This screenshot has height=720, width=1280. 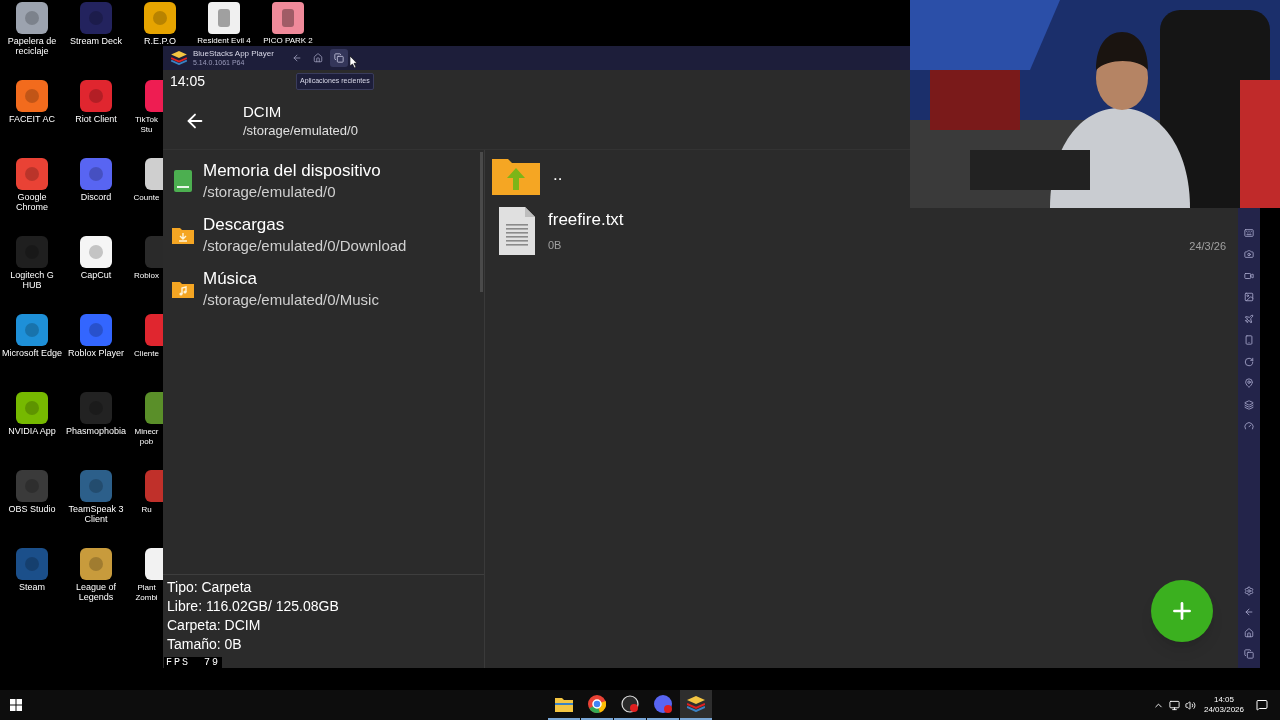 What do you see at coordinates (1223, 710) in the screenshot?
I see `clock-date: 24/03/2026` at bounding box center [1223, 710].